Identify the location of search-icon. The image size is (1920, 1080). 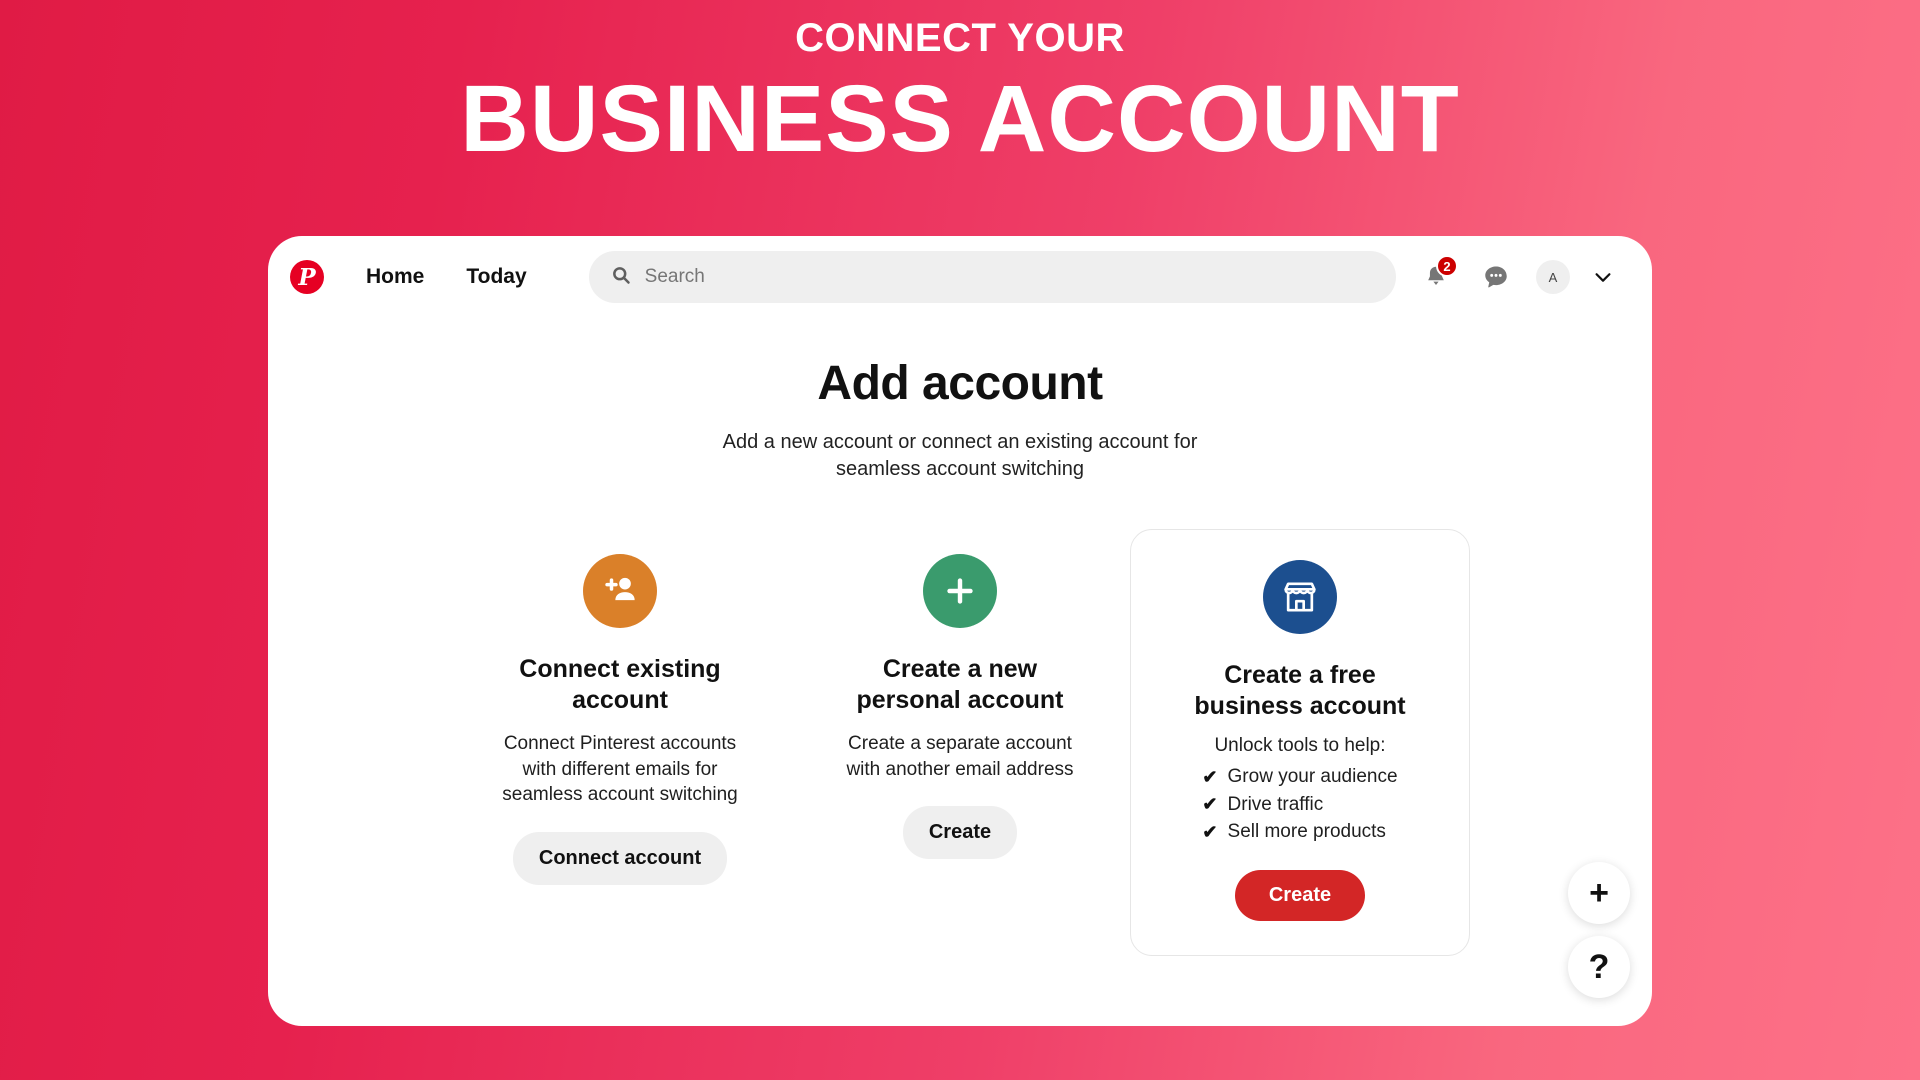
(621, 277).